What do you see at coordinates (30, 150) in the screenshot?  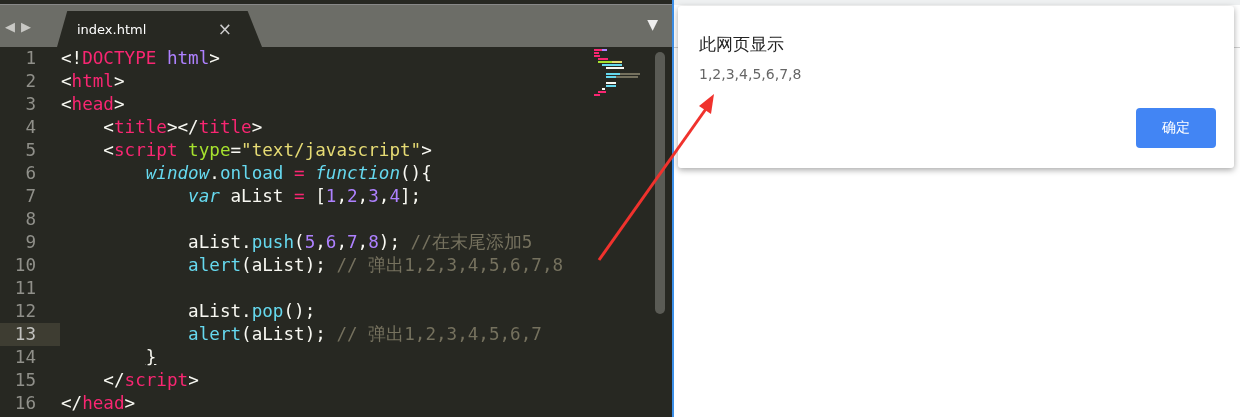 I see `line-number: 5` at bounding box center [30, 150].